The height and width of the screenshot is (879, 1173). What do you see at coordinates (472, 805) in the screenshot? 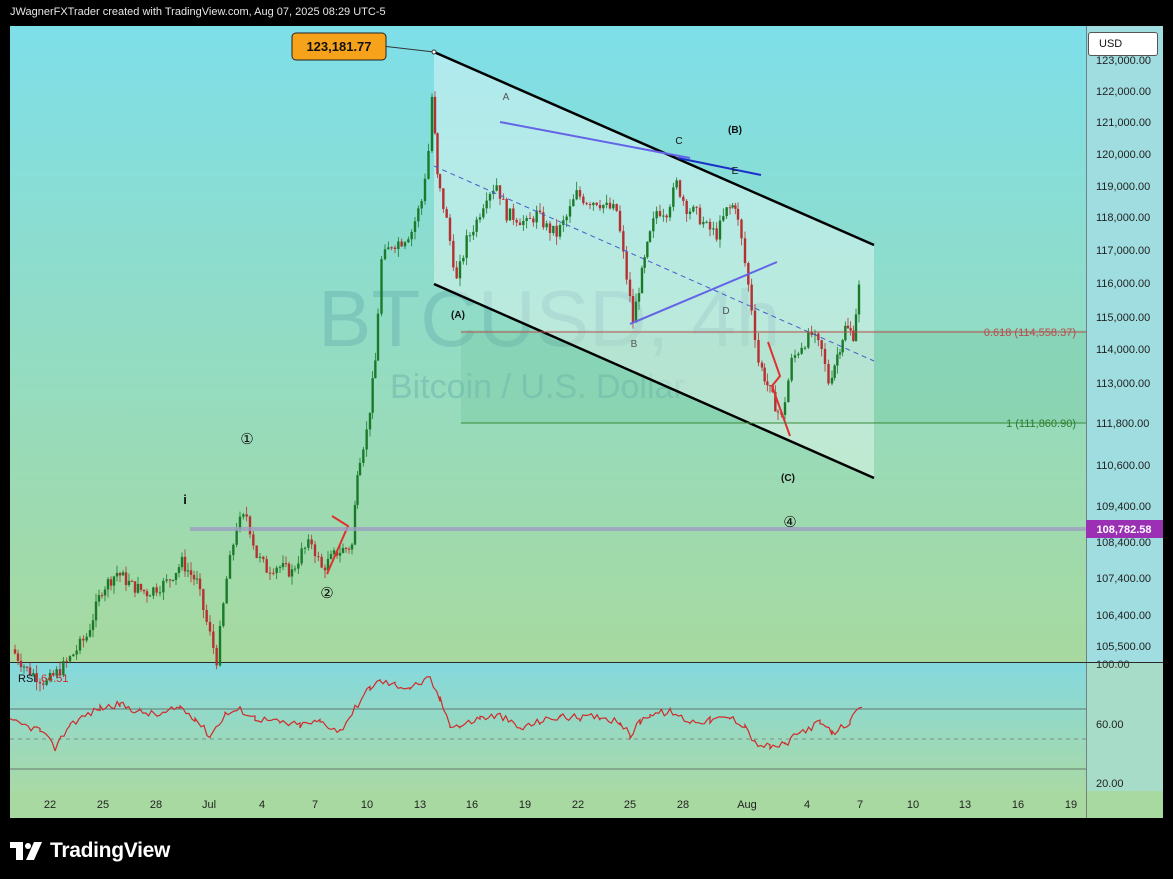
I see `time-tick-label: 16` at bounding box center [472, 805].